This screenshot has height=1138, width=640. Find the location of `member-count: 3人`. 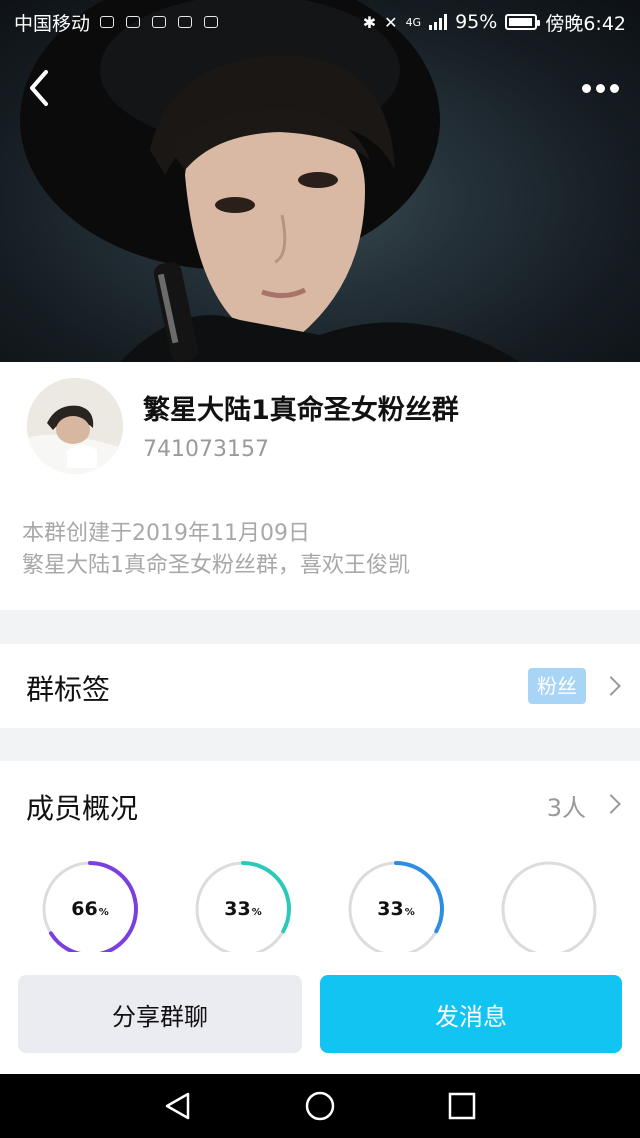

member-count: 3人 is located at coordinates (566, 805).